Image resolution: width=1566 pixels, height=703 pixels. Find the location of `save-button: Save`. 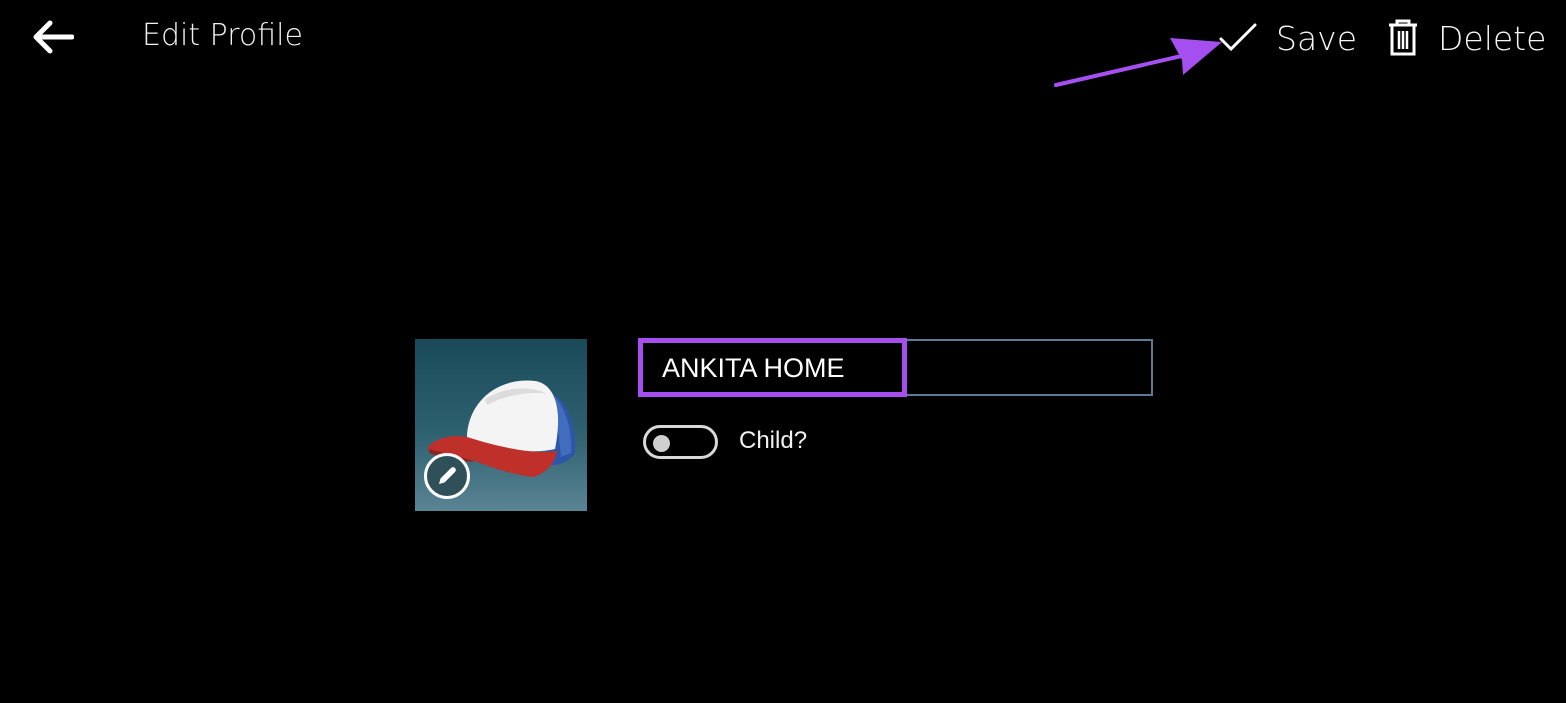

save-button: Save is located at coordinates (1287, 38).